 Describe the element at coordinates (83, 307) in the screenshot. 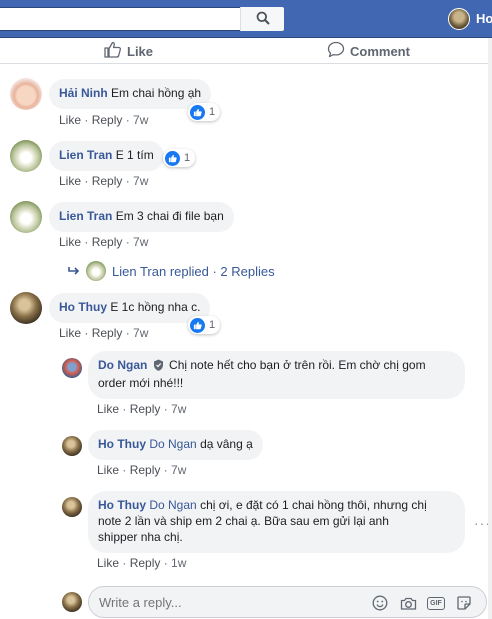

I see `comment-author: Ho Thuy` at that location.